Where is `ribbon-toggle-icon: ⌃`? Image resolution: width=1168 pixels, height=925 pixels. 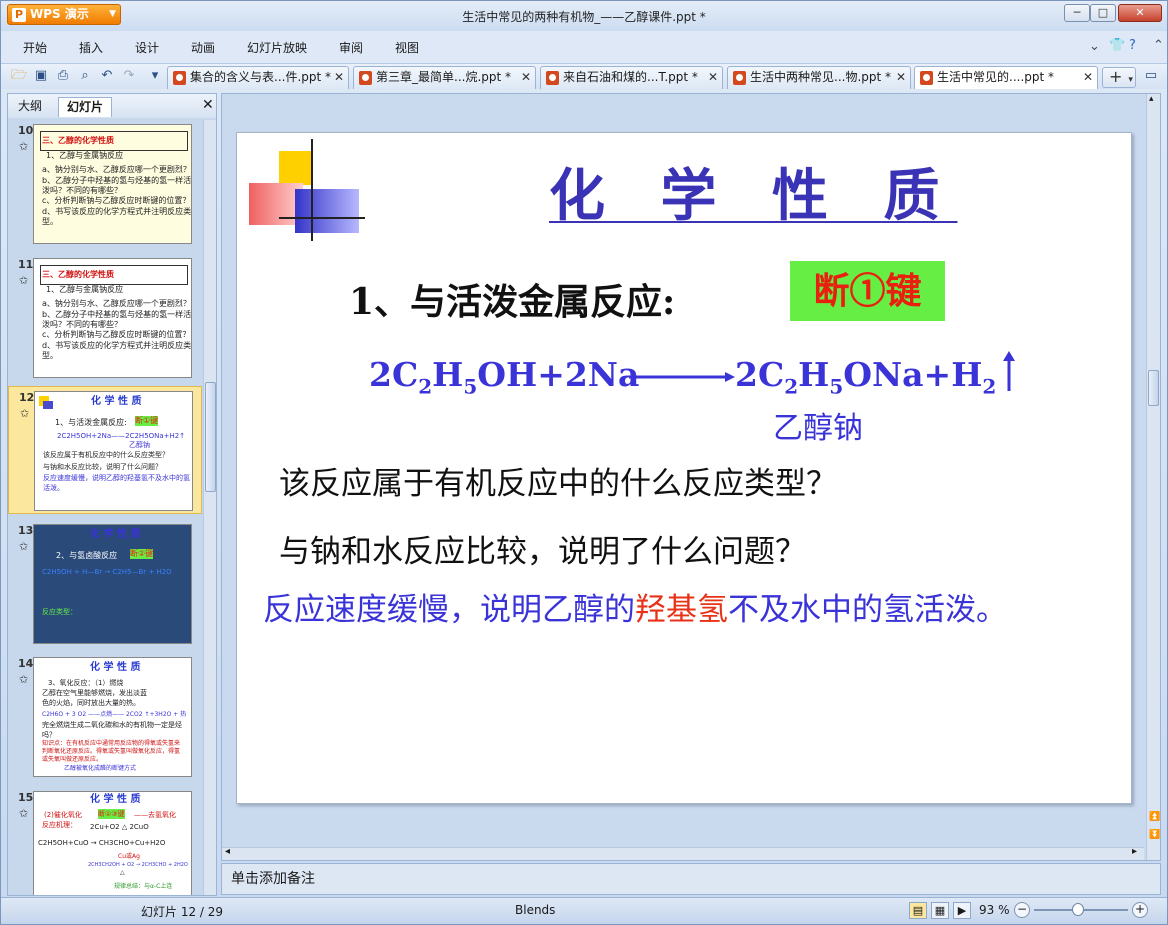 ribbon-toggle-icon: ⌃ is located at coordinates (1158, 45).